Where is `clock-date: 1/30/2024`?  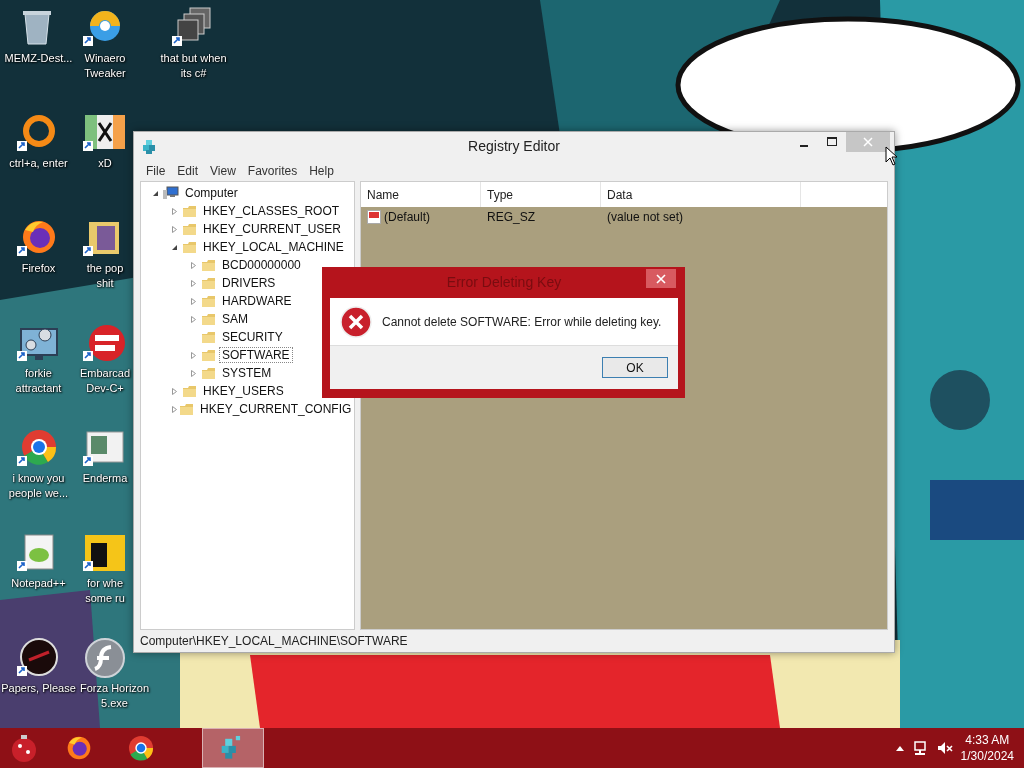 clock-date: 1/30/2024 is located at coordinates (987, 756).